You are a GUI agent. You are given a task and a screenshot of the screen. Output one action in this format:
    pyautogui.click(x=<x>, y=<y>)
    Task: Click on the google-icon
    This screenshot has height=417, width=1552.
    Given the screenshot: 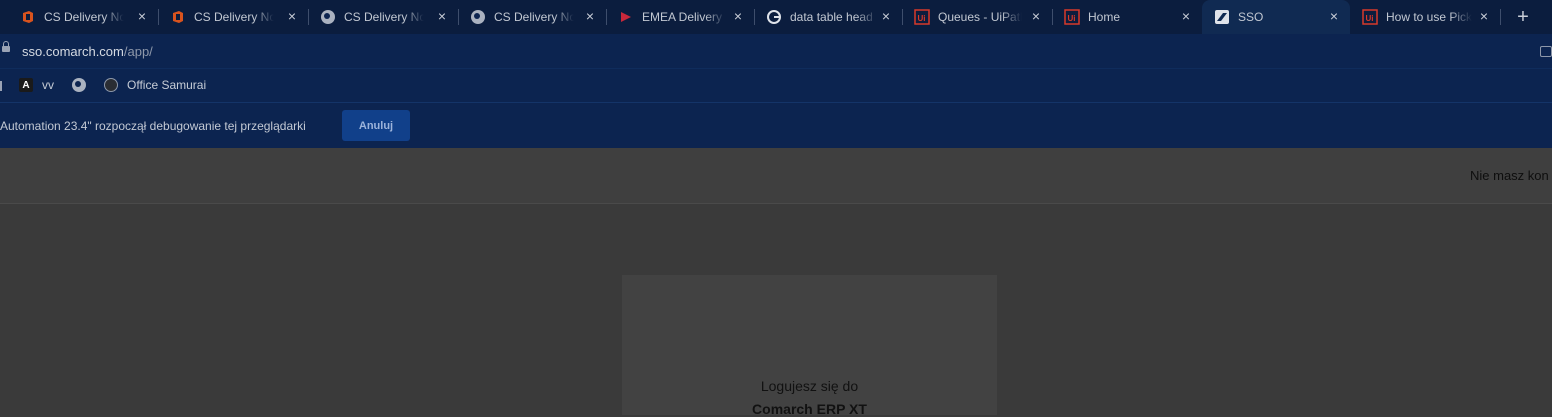 What is the action you would take?
    pyautogui.click(x=774, y=17)
    